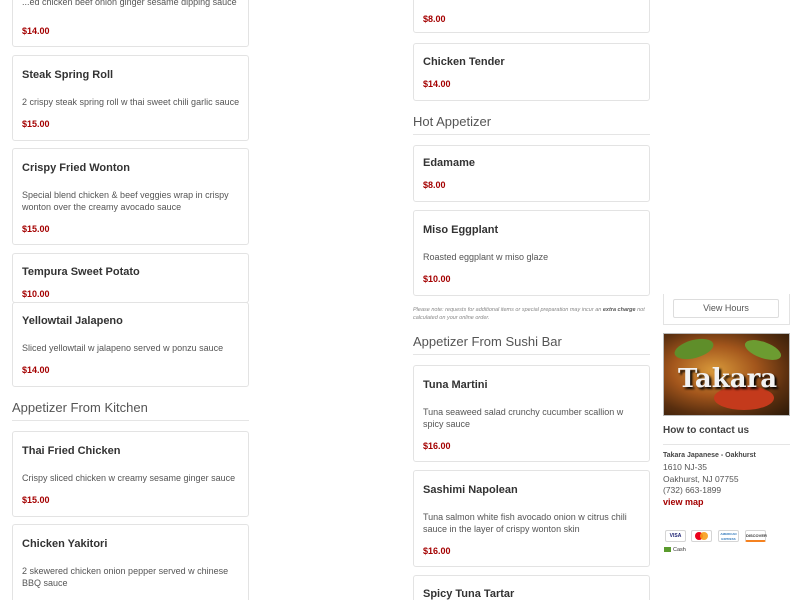 The width and height of the screenshot is (800, 600). What do you see at coordinates (667, 550) in the screenshot?
I see `cash-icon` at bounding box center [667, 550].